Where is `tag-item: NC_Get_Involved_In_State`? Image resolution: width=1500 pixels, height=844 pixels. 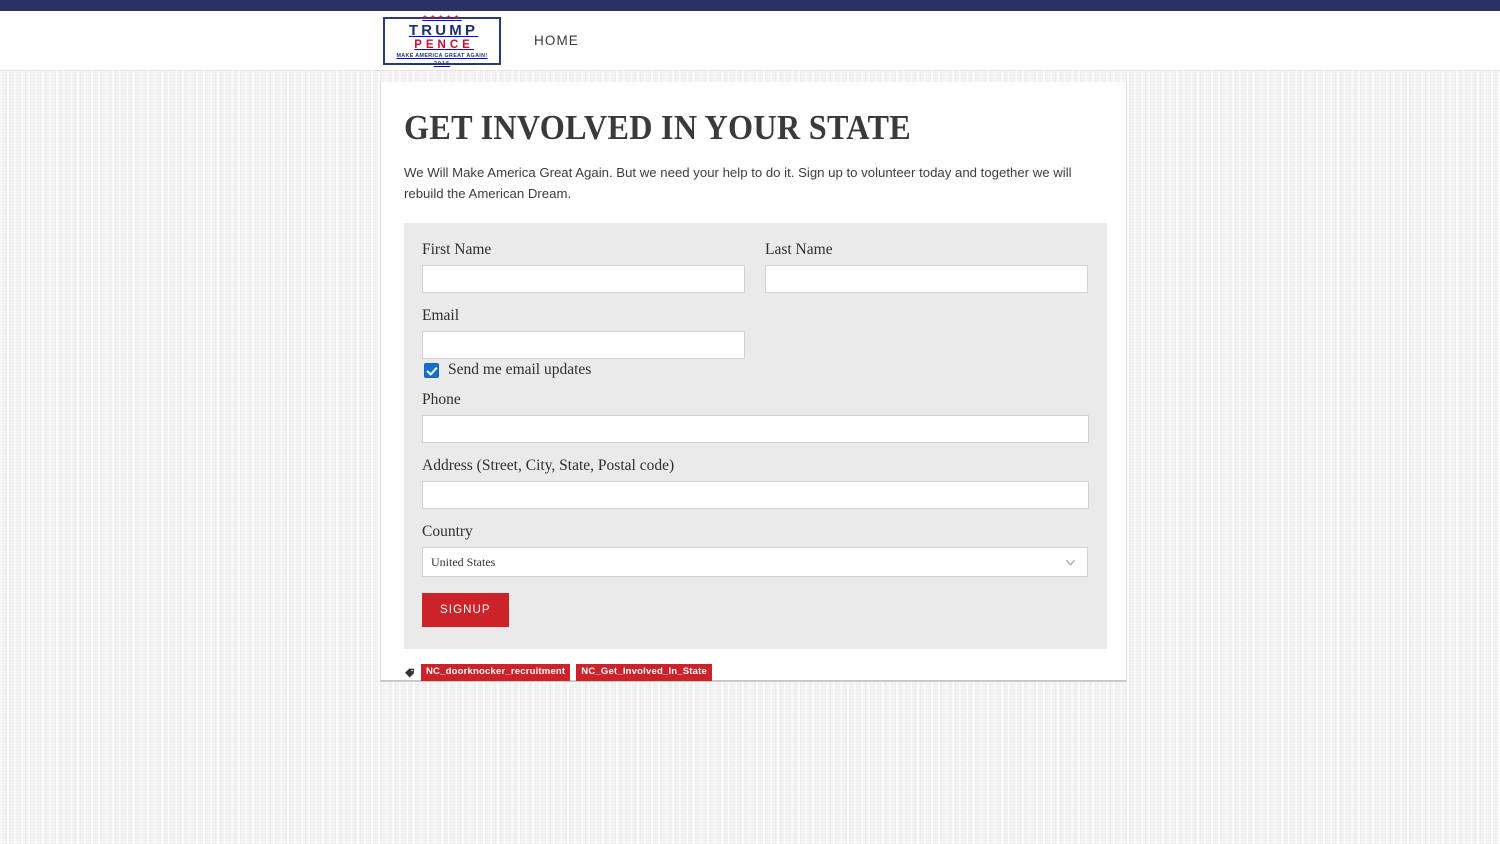 tag-item: NC_Get_Involved_In_State is located at coordinates (644, 672).